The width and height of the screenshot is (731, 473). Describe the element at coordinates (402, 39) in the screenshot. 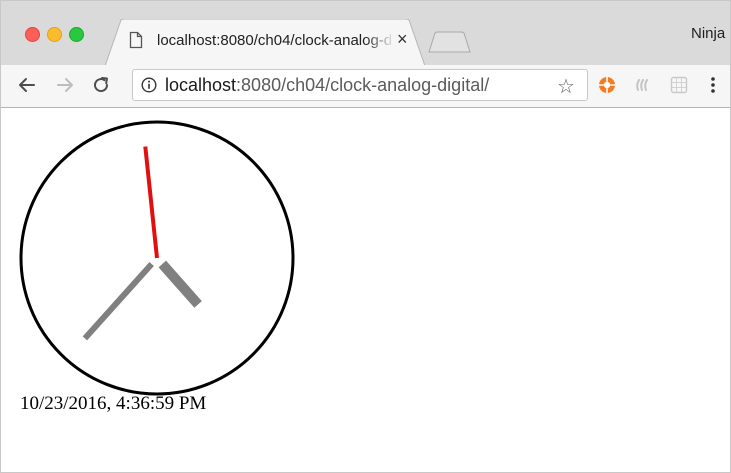

I see `tab-close-icon: ×` at that location.